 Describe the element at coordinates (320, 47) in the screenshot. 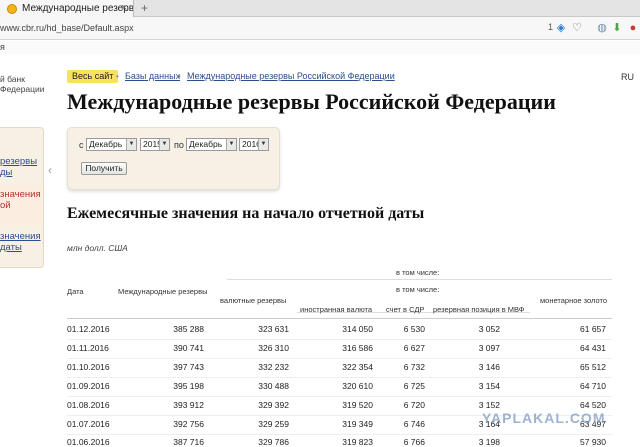

I see `bookmarks-bar: я` at that location.